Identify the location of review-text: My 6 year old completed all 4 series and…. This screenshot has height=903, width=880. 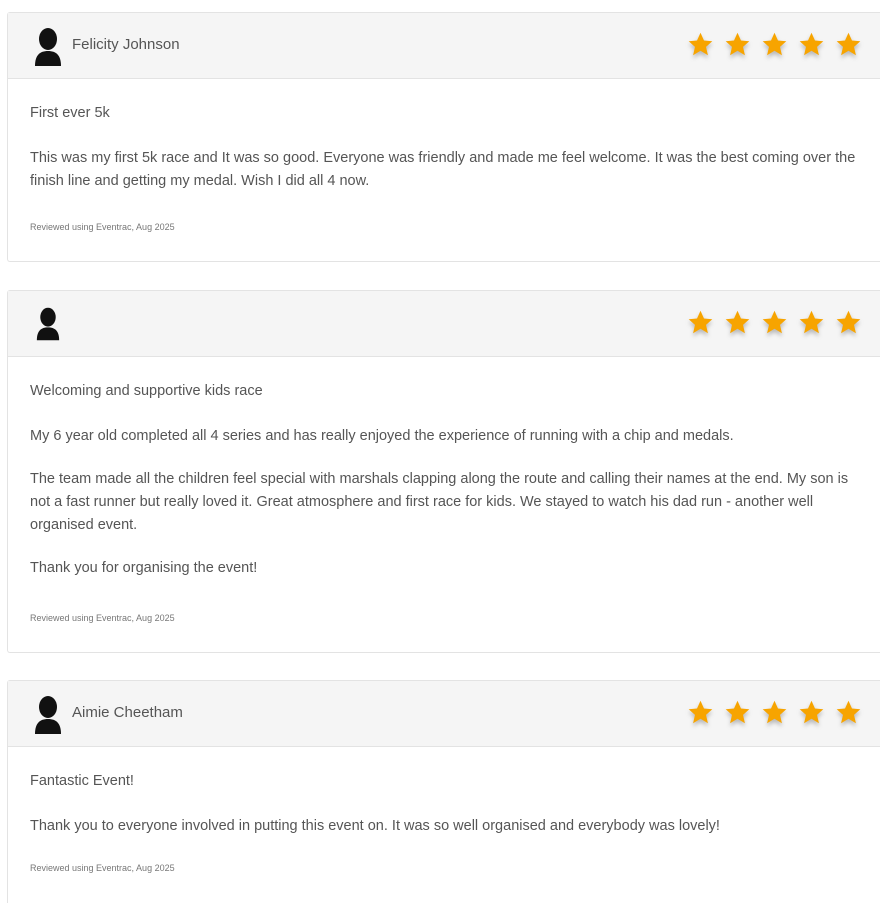
(382, 436).